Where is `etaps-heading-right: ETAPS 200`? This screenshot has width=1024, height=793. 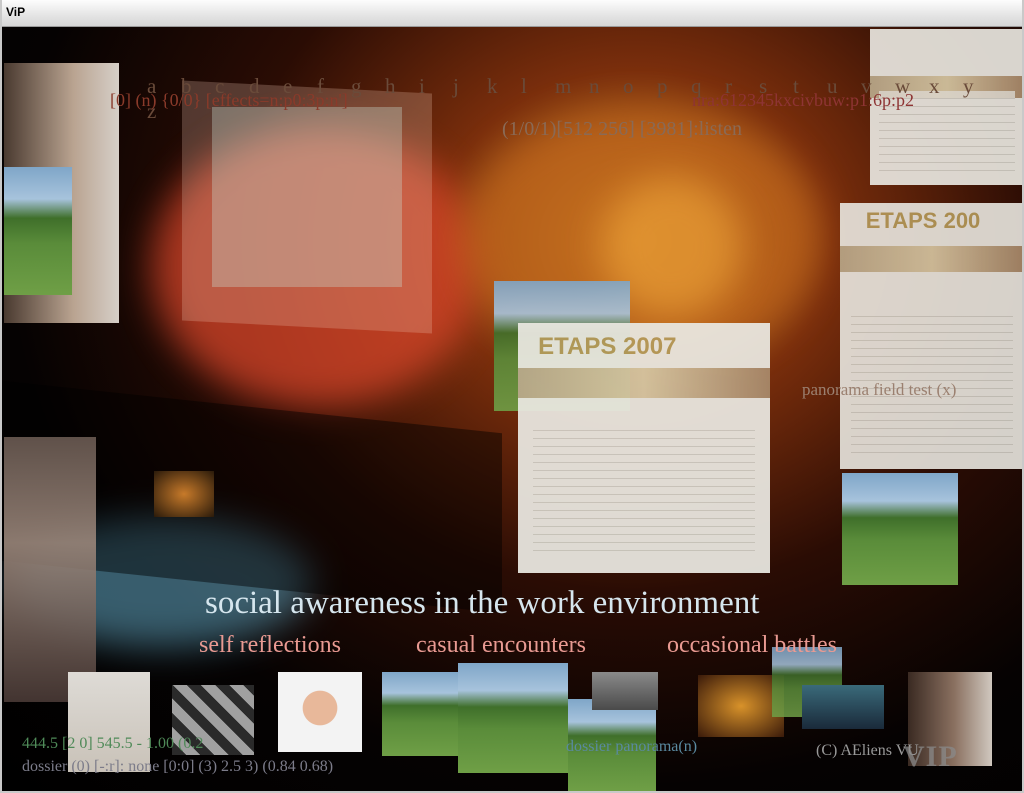 etaps-heading-right: ETAPS 200 is located at coordinates (923, 221).